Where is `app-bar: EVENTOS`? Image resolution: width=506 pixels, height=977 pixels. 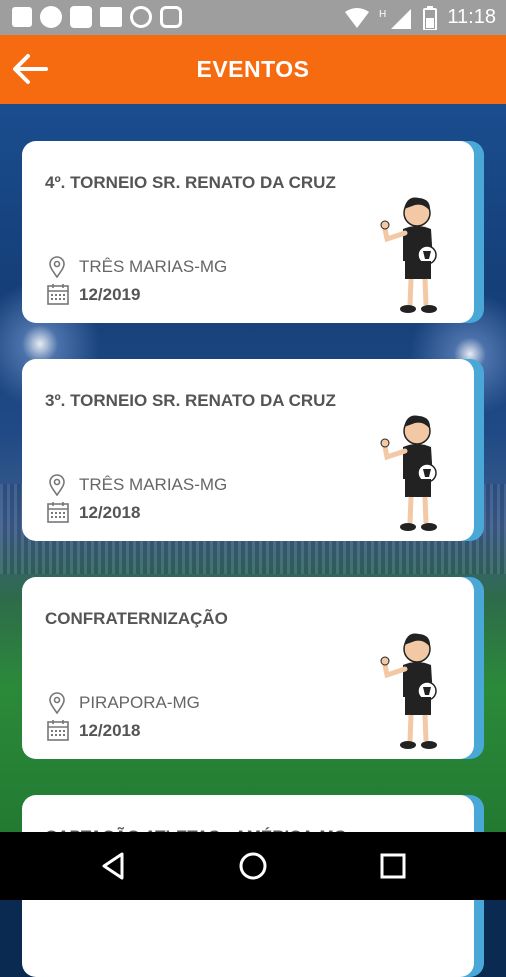
app-bar: EVENTOS is located at coordinates (253, 69).